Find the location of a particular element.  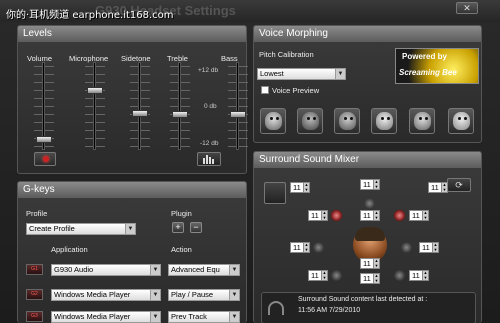

equalizer-glyph is located at coordinates (208, 159).